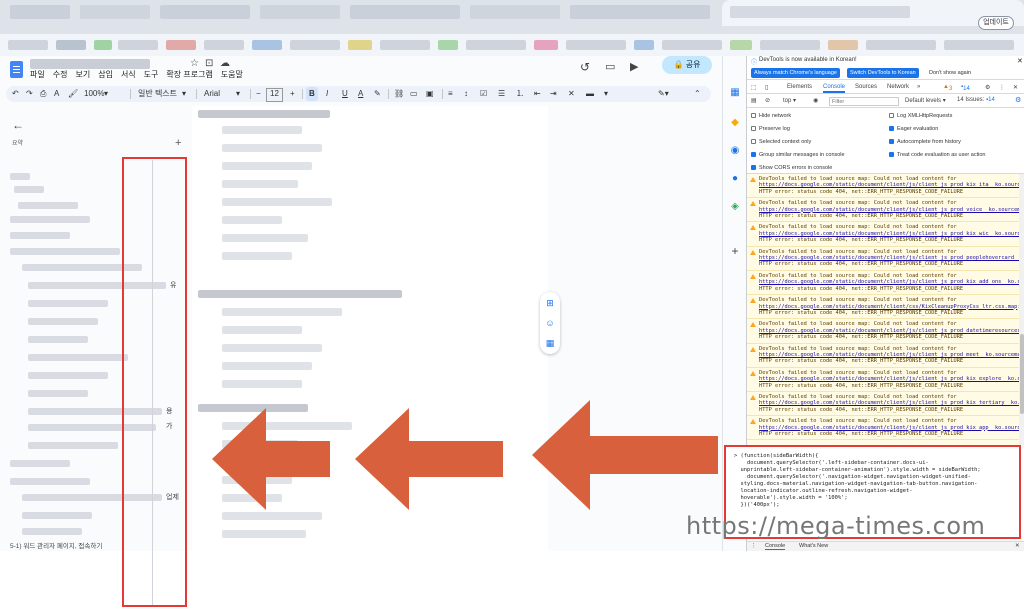 Image resolution: width=1024 pixels, height=607 pixels. I want to click on device-toolbar-icon: ▯, so click(766, 87).